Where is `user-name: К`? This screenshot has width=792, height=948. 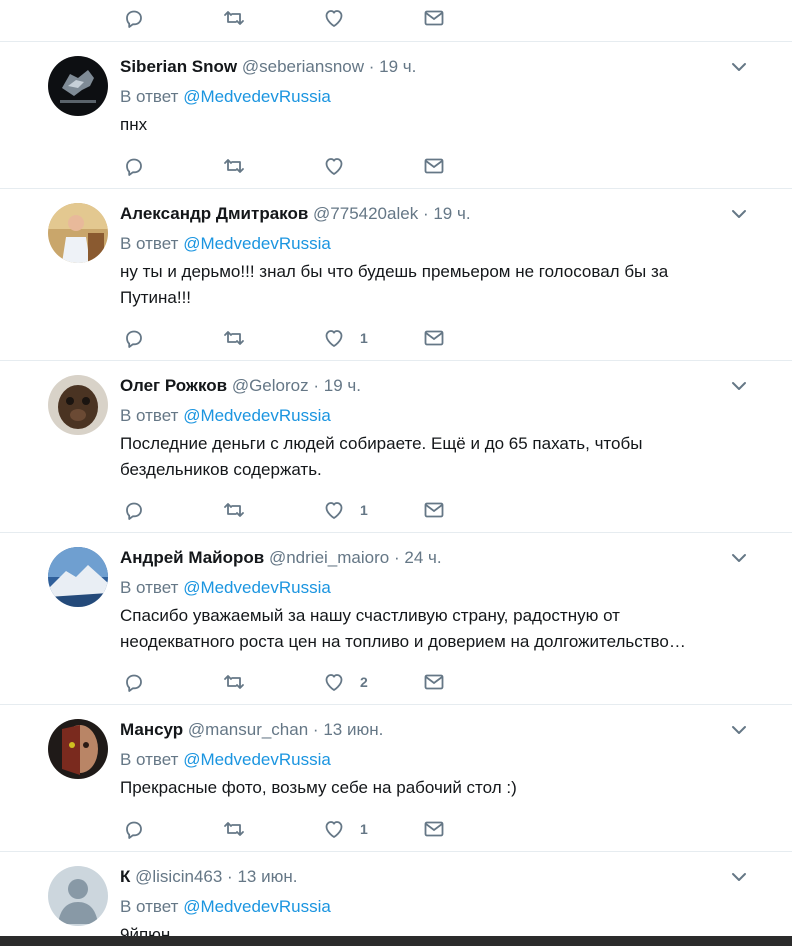 user-name: К is located at coordinates (125, 876).